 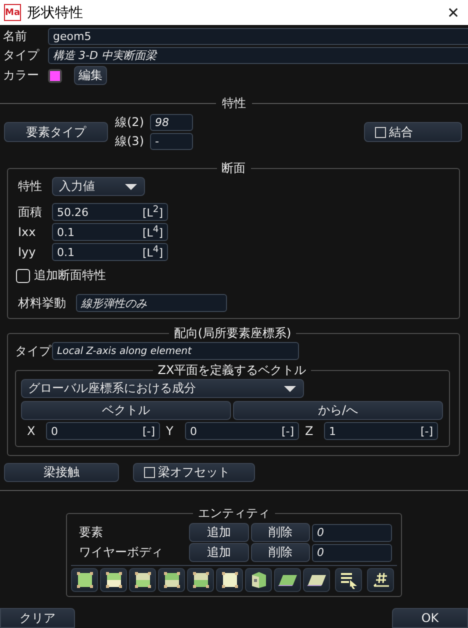 What do you see at coordinates (56, 132) in the screenshot?
I see `element-type-button: 要素タイプ` at bounding box center [56, 132].